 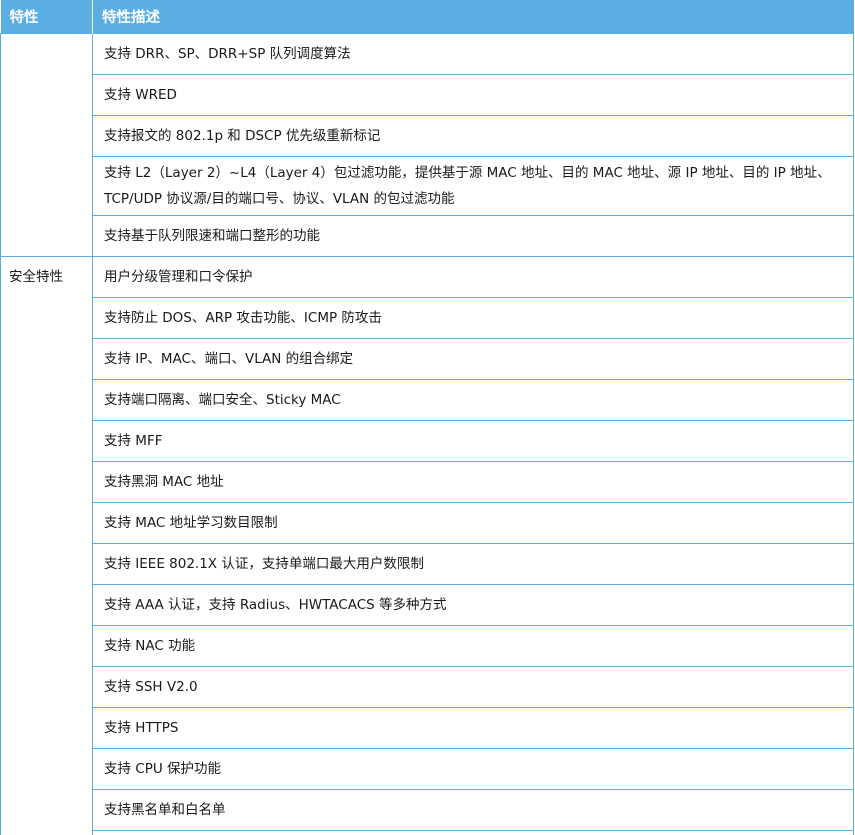 What do you see at coordinates (473, 687) in the screenshot?
I see `description-cell: 支持 SSH V2.0` at bounding box center [473, 687].